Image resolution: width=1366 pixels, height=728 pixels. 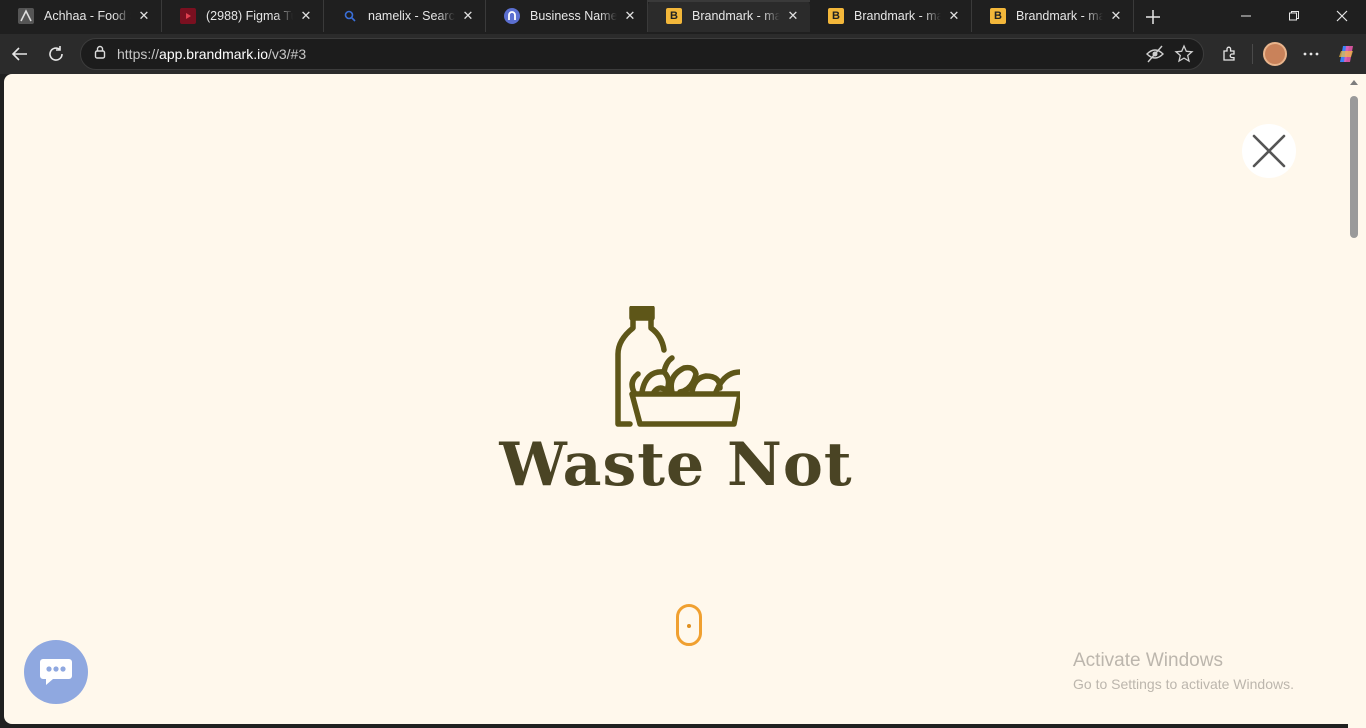 I want to click on more-menu-button, so click(x=1311, y=54).